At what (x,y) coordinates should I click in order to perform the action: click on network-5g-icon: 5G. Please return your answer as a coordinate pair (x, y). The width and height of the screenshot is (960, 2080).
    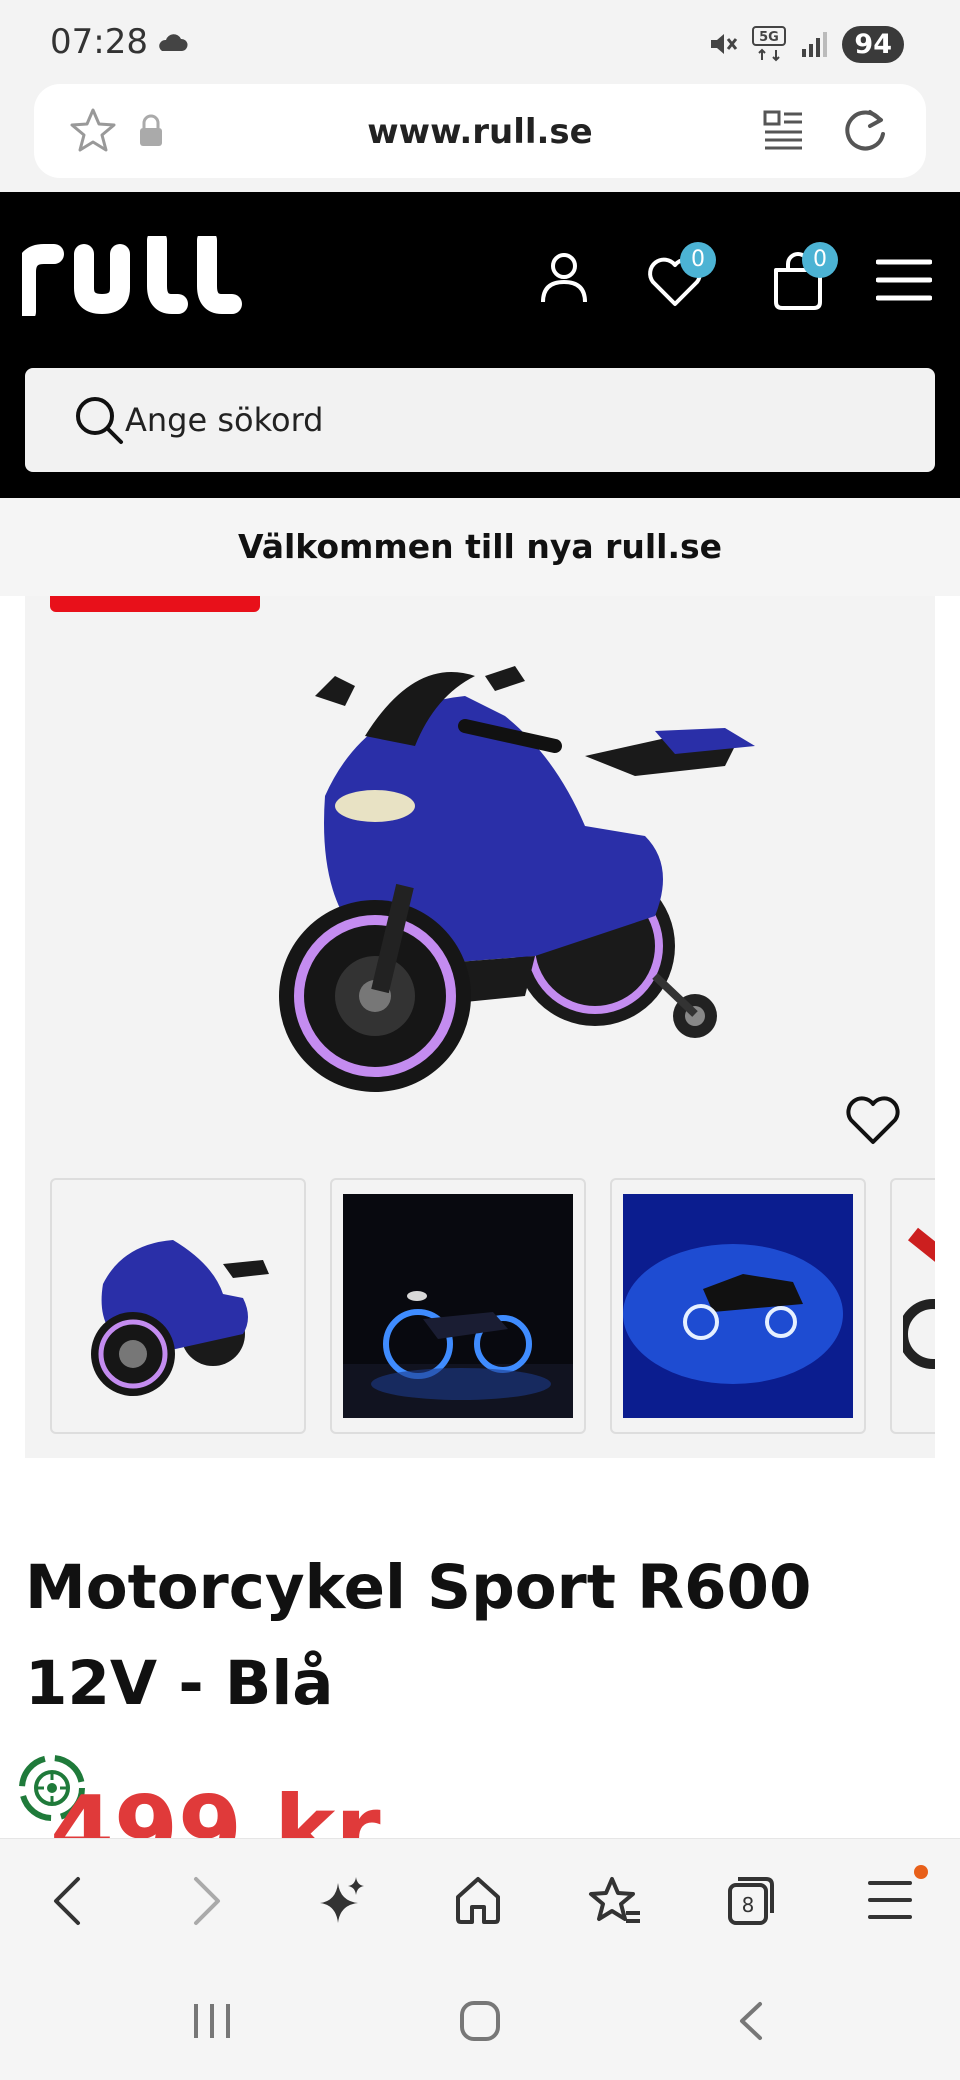
    Looking at the image, I should click on (769, 44).